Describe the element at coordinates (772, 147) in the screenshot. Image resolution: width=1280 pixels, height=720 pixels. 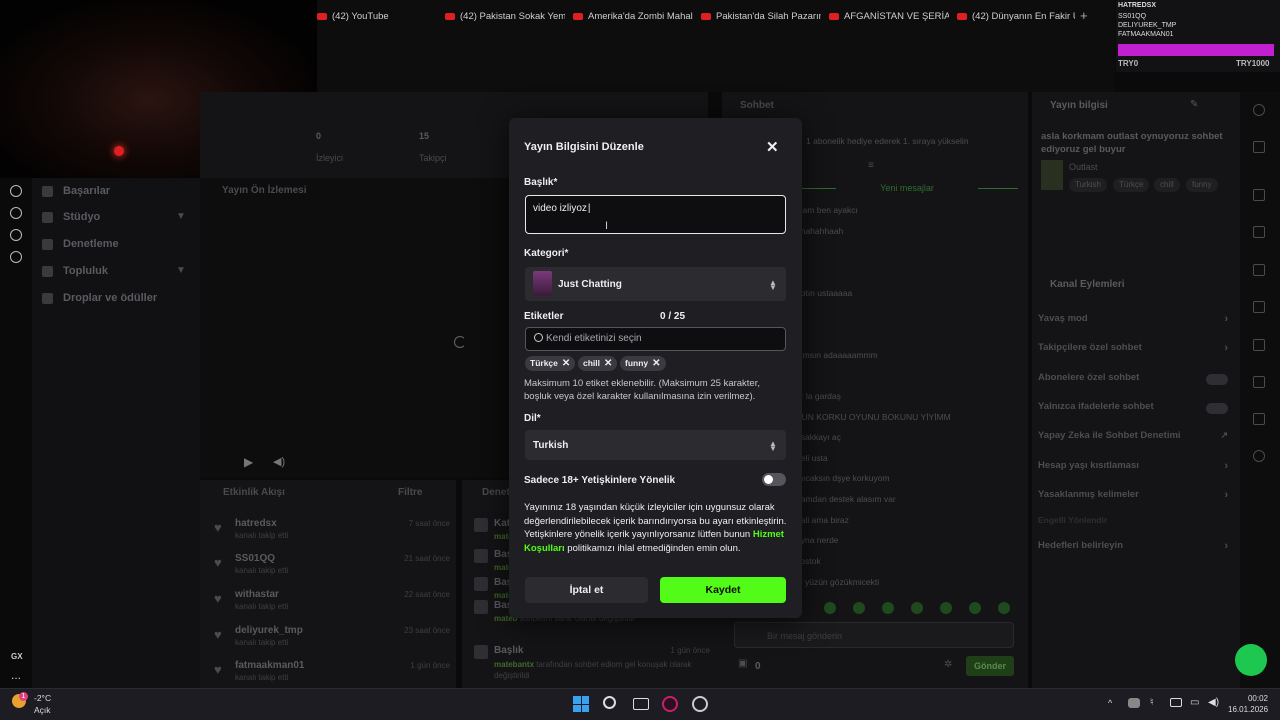
I see `close-icon: ✕` at that location.